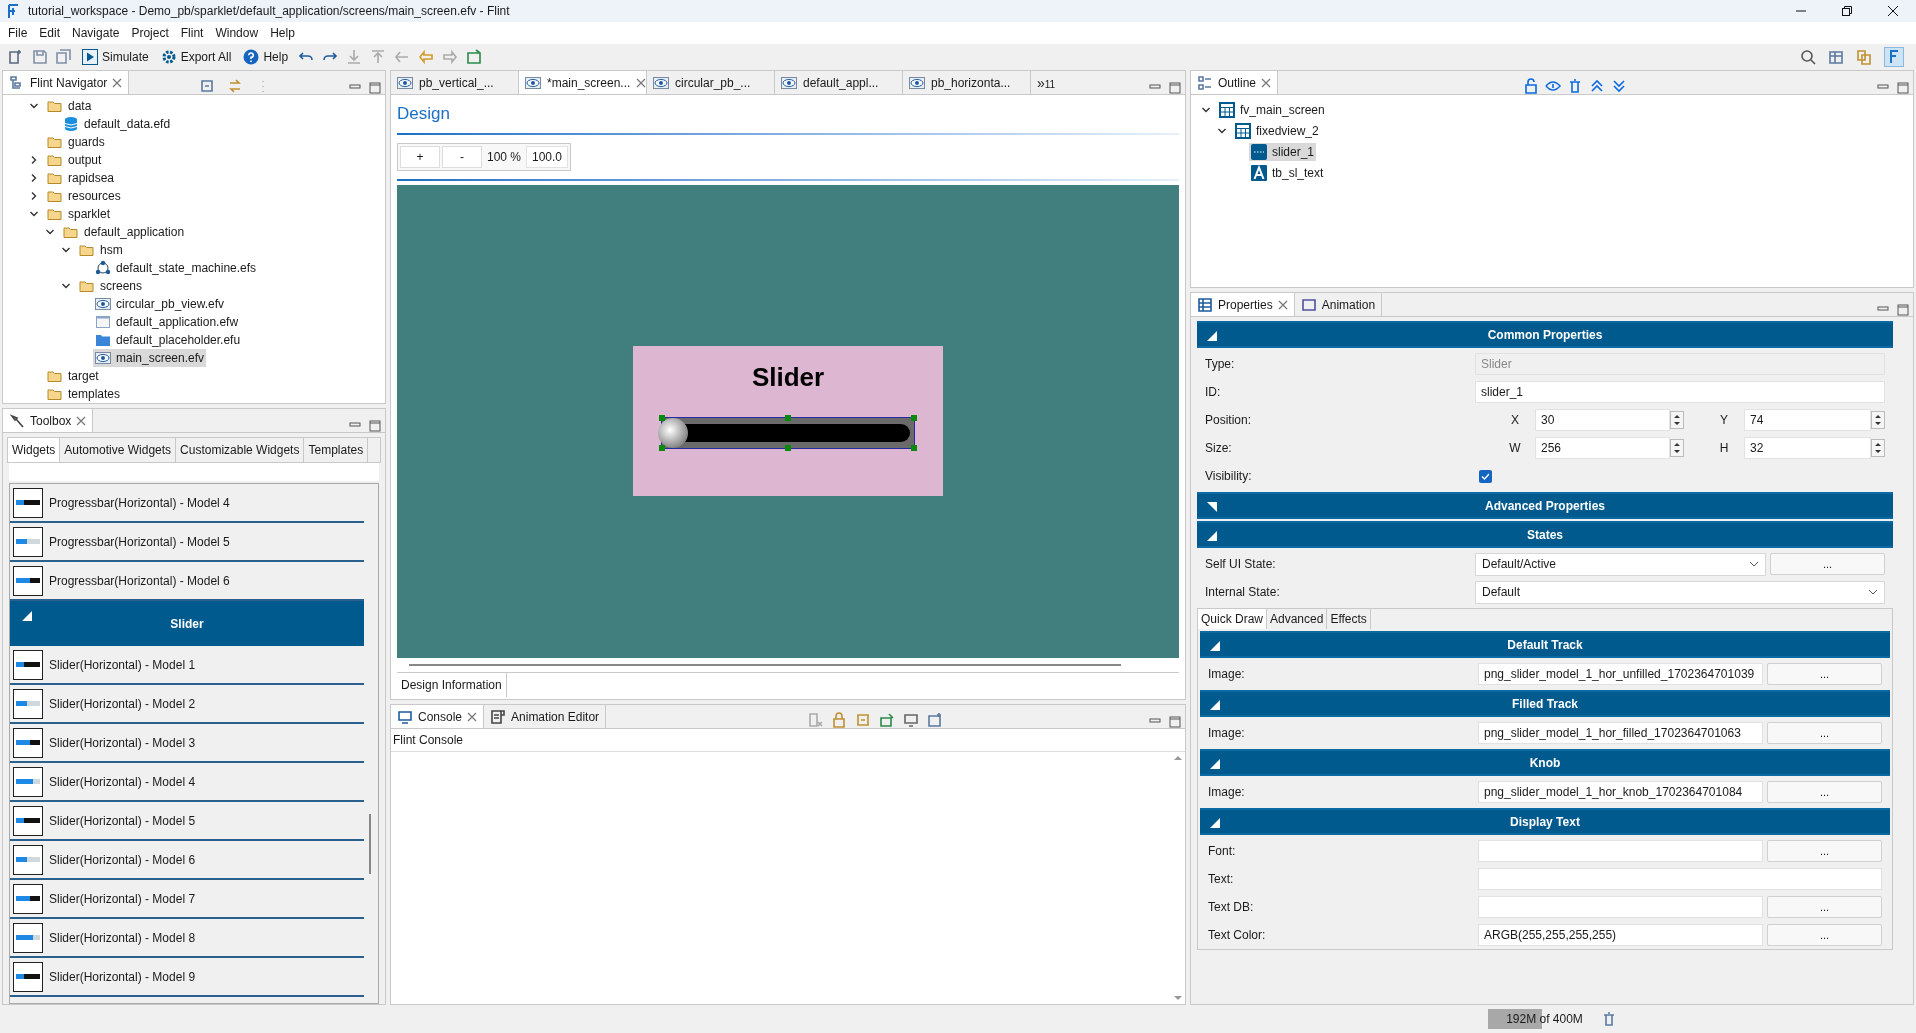 This screenshot has height=1033, width=1916. Describe the element at coordinates (462, 156) in the screenshot. I see `zoom-button: -` at that location.